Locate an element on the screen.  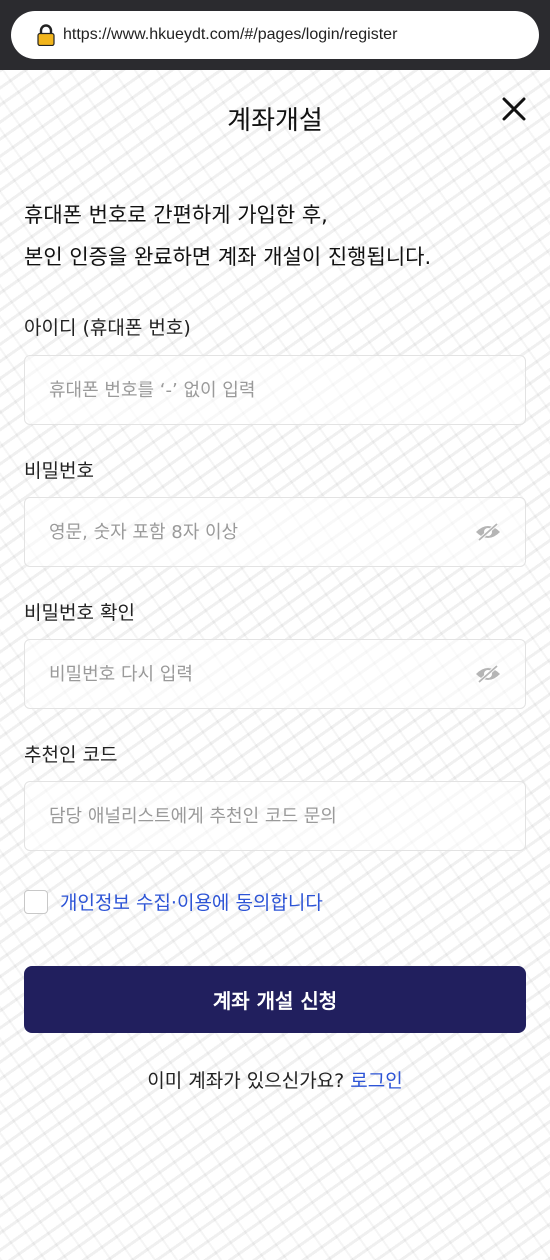
phone-label: 아이디 (휴대폰 번호) is located at coordinates (107, 328).